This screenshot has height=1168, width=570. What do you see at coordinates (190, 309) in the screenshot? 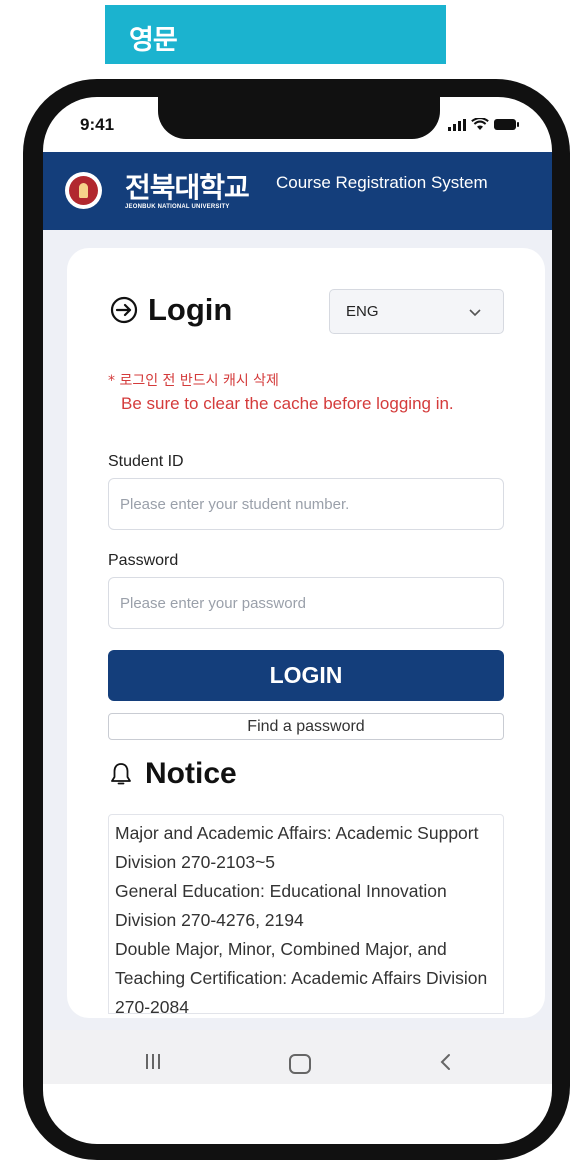
I see `login-title: Login` at bounding box center [190, 309].